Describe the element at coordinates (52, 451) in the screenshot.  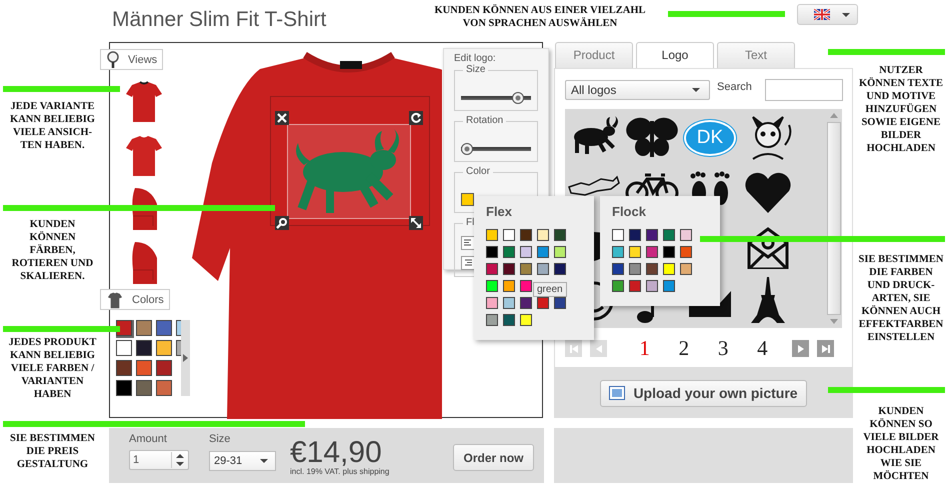
I see `annotation-text: SIE BESTIMMEN DIE PREIS GESTALTUNG` at that location.